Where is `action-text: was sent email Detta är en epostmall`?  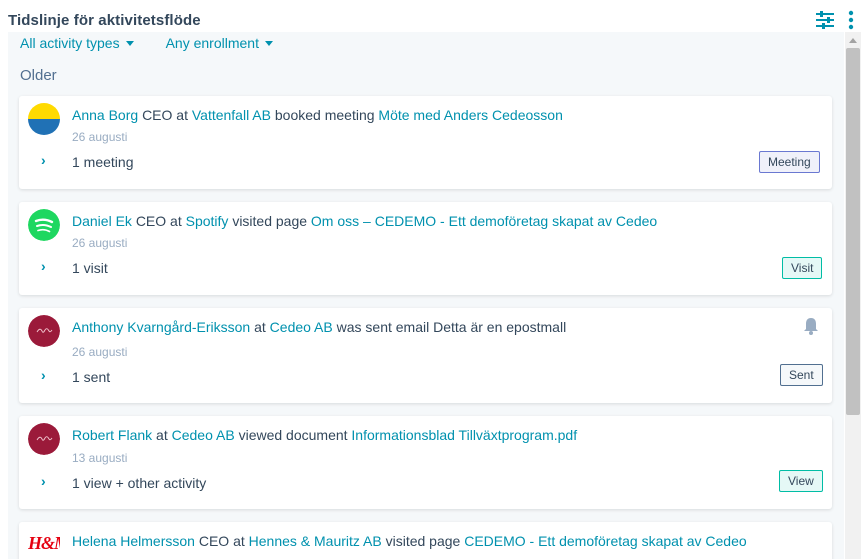 action-text: was sent email Detta är en epostmall is located at coordinates (451, 327).